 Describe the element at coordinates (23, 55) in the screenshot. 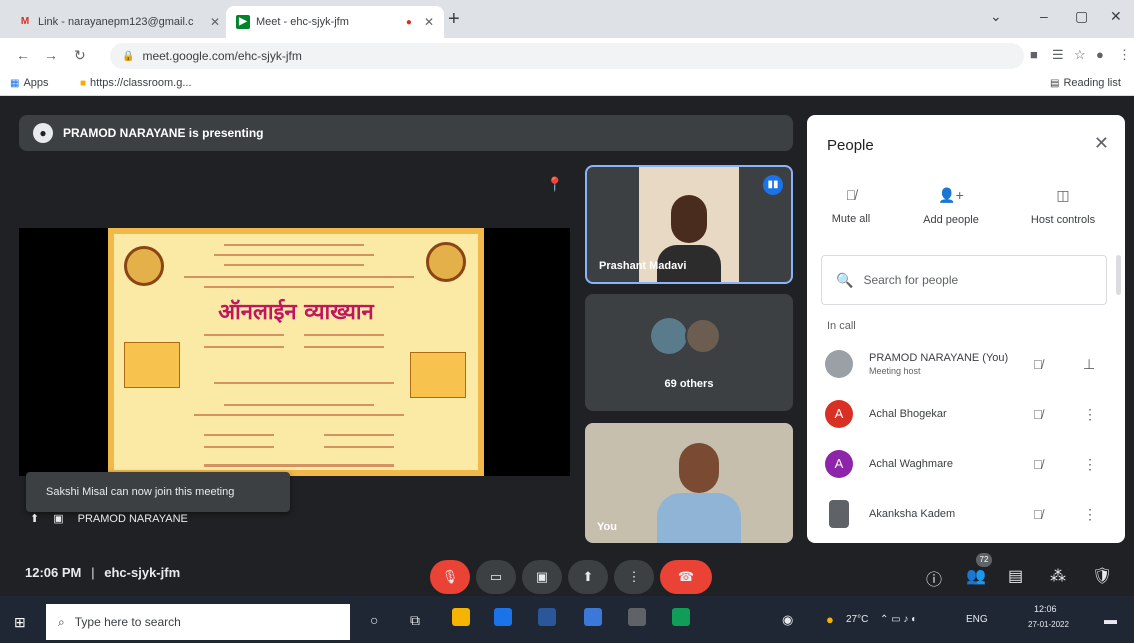

I see `back-button: ←` at that location.